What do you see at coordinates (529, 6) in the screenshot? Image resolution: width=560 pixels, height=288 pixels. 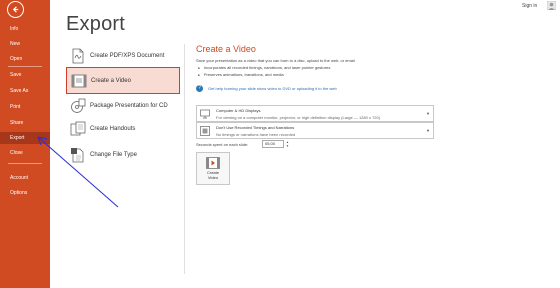 I see `sign-in-link: Sign in` at bounding box center [529, 6].